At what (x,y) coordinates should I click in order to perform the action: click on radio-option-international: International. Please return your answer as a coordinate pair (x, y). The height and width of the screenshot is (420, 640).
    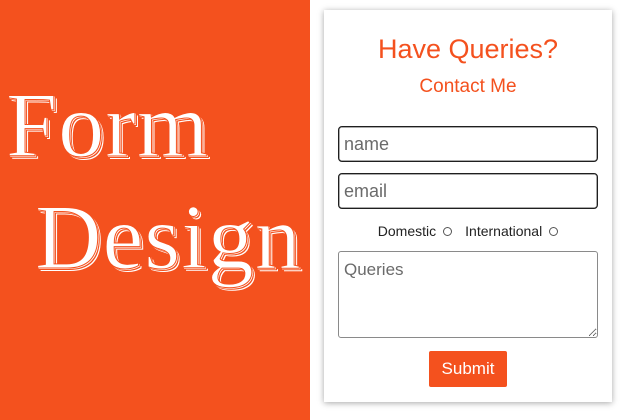
    Looking at the image, I should click on (512, 231).